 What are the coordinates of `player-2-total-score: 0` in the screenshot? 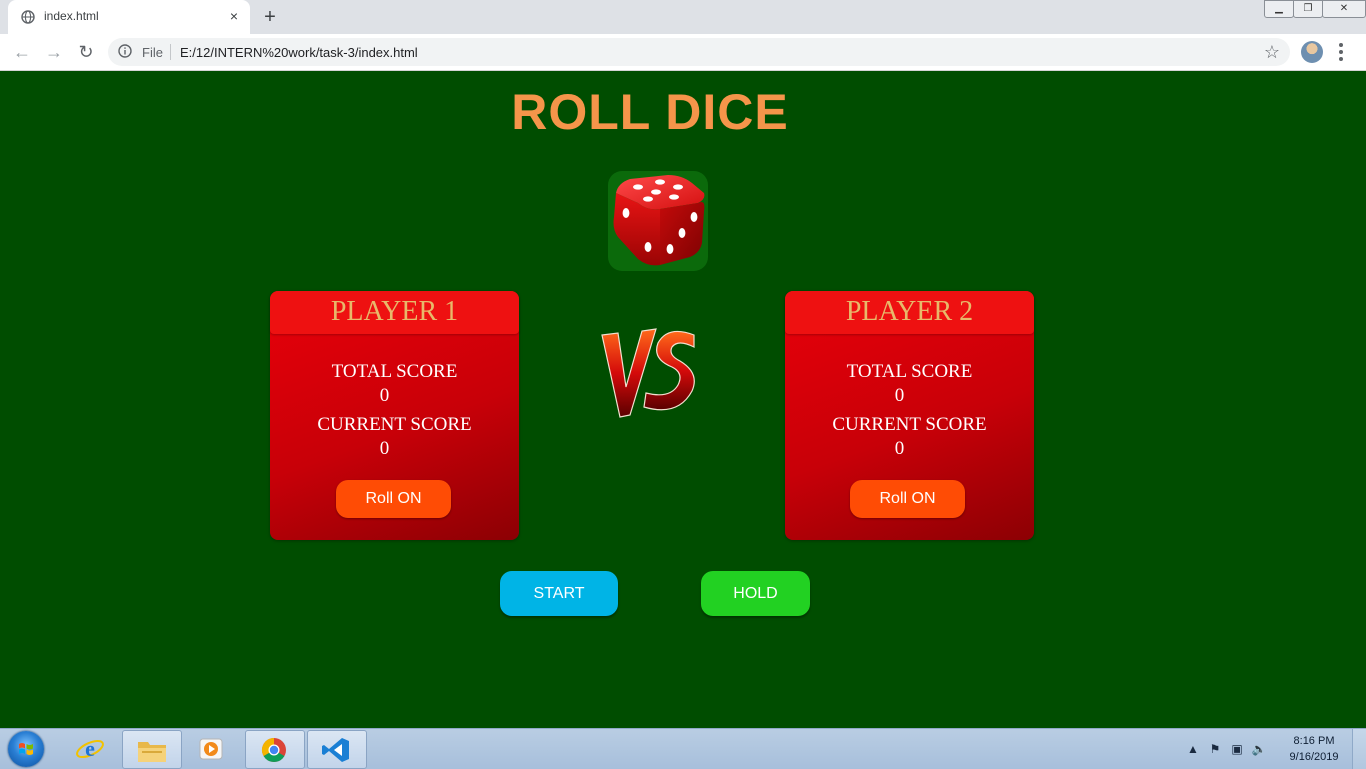 It's located at (899, 395).